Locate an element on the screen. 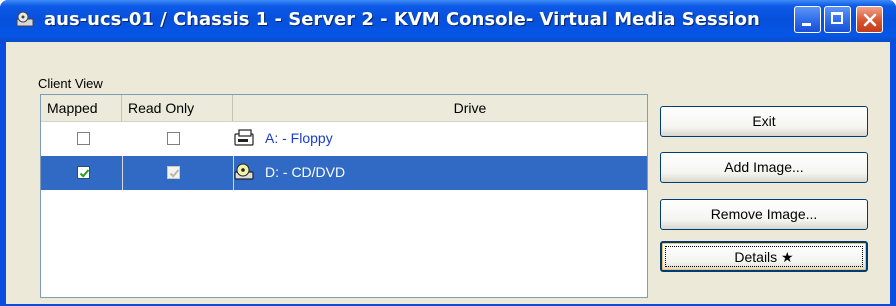 Image resolution: width=896 pixels, height=306 pixels. drive-label: A: - Floppy is located at coordinates (299, 138).